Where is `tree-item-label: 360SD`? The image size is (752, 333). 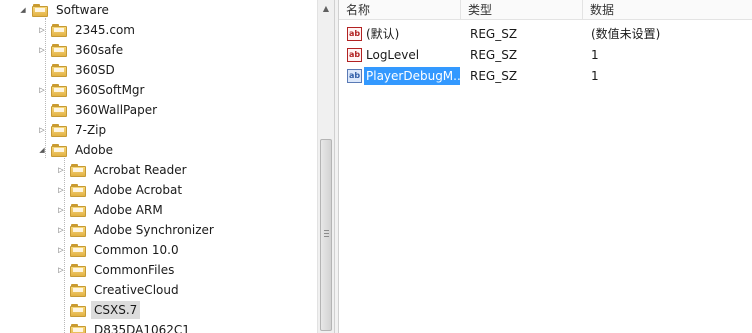 tree-item-label: 360SD is located at coordinates (95, 70).